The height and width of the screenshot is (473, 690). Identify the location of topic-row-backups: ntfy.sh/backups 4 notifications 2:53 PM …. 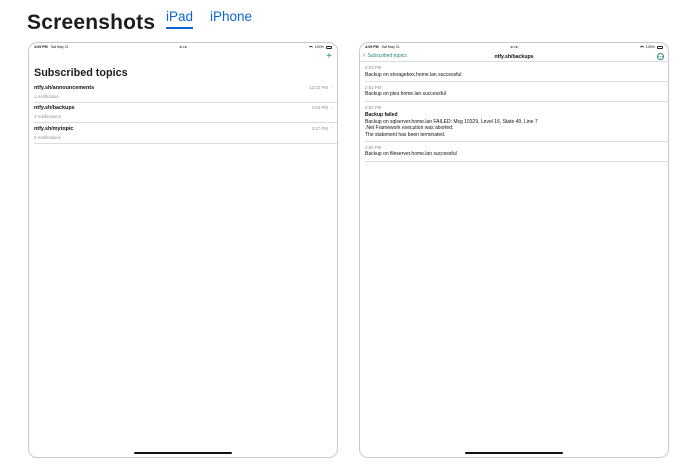
(185, 113).